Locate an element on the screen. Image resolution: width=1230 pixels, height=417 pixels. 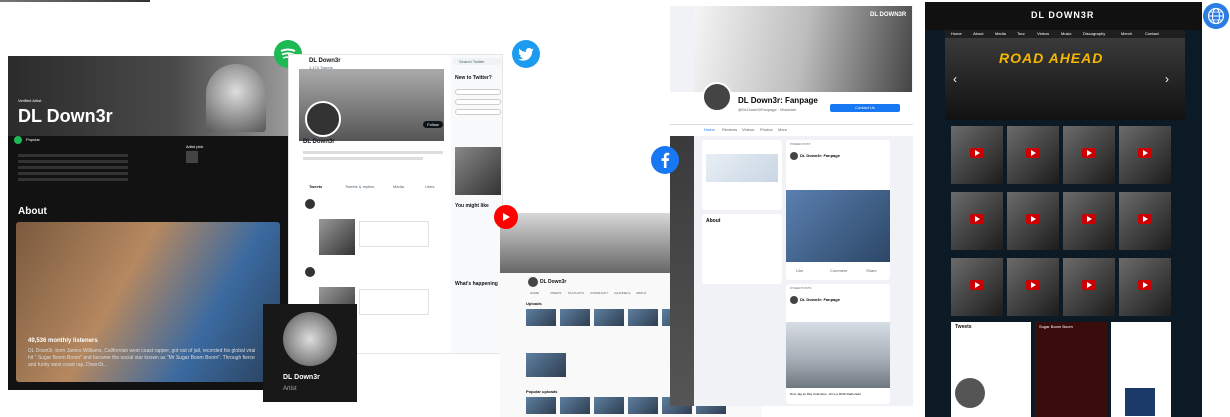
nav-merch: Merch is located at coordinates (1126, 33).